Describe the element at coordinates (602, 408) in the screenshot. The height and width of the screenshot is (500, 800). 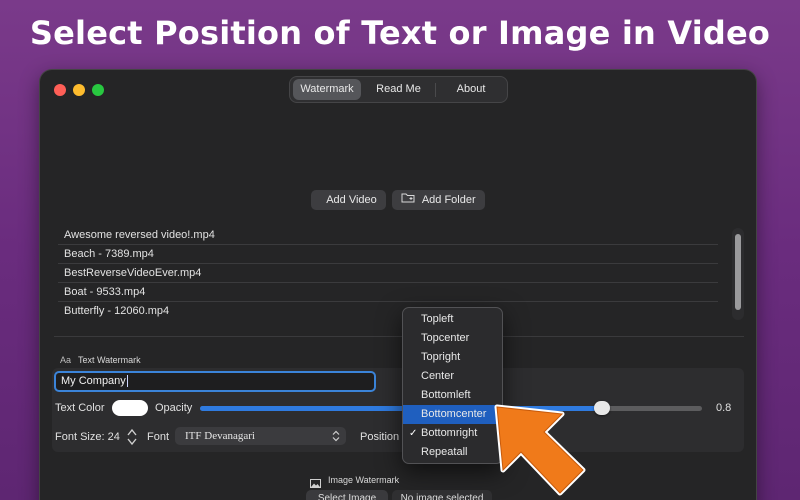
I see `opacity-slider-knob` at that location.